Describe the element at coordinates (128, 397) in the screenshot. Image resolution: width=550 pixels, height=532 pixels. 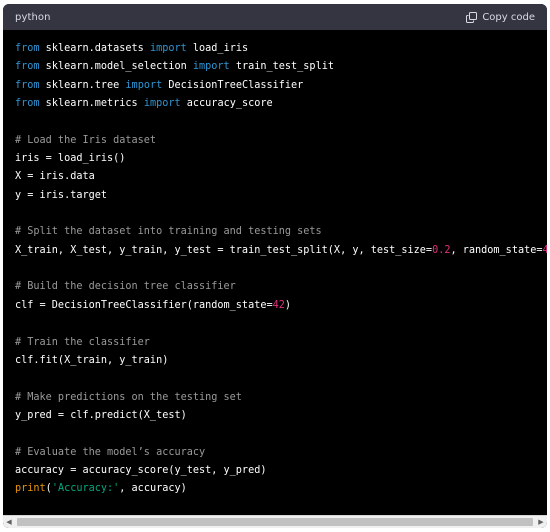
I see `code-comment: # Make predictions on the testing set` at that location.